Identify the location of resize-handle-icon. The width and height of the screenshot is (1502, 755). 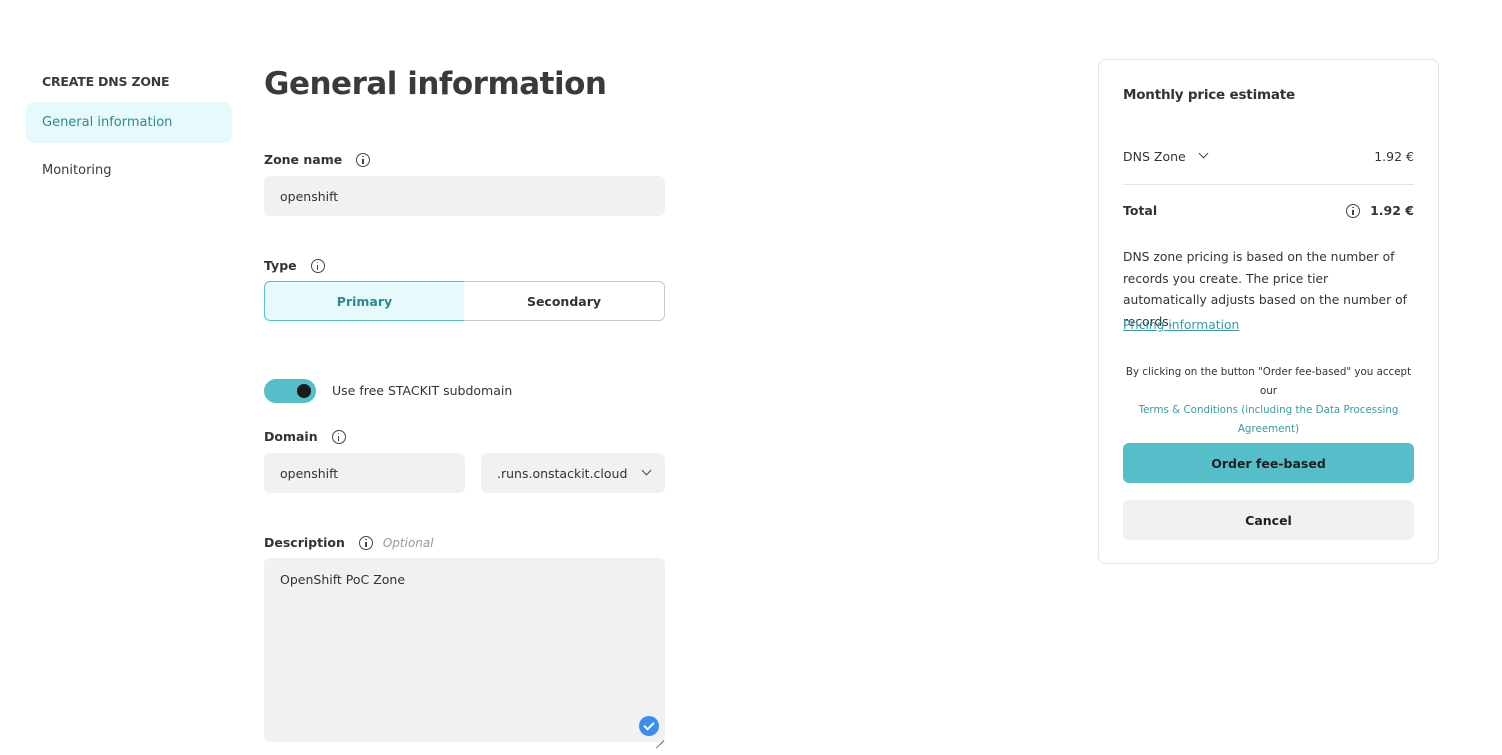
(659, 736).